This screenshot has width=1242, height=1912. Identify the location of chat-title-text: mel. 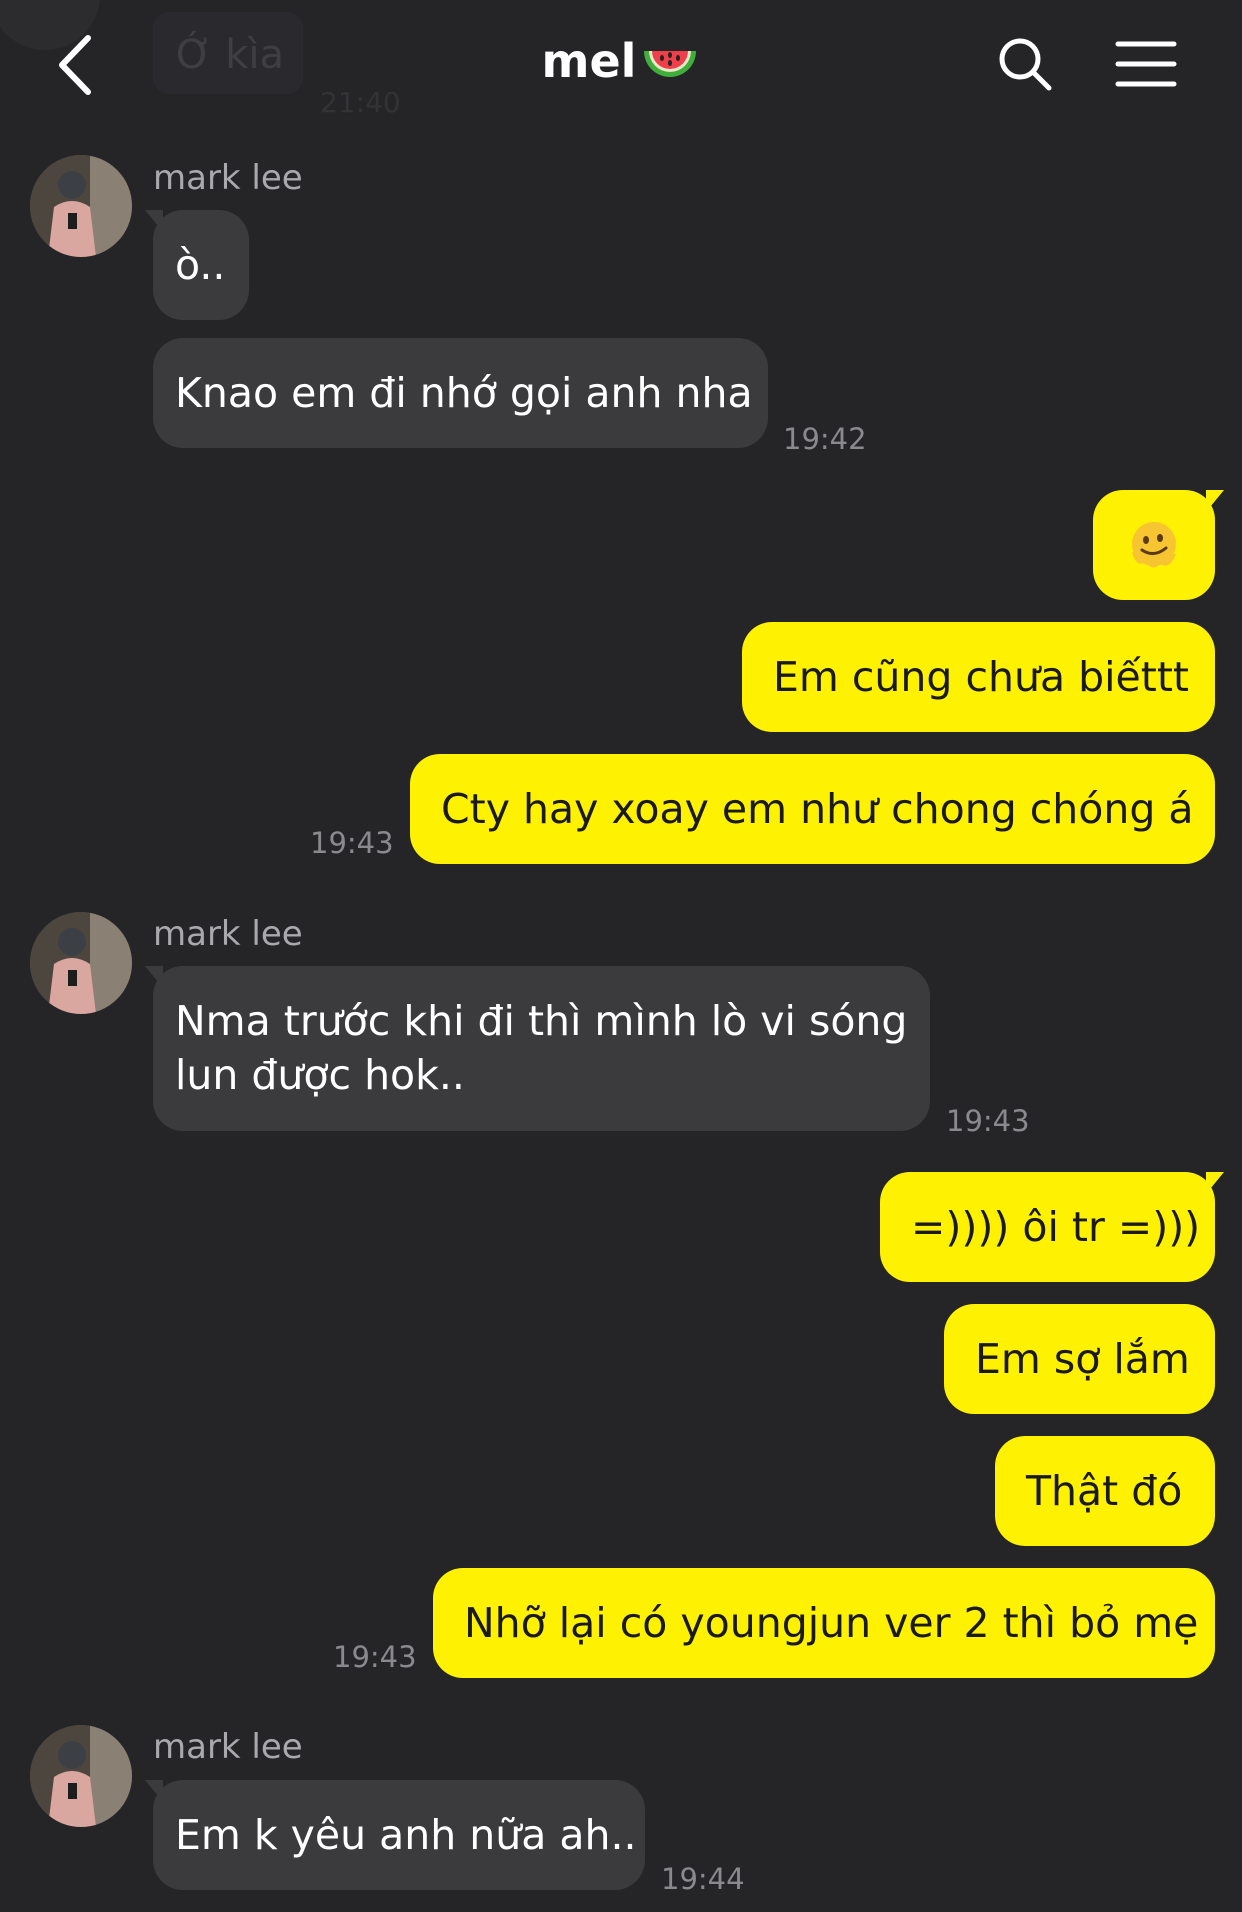
(589, 61).